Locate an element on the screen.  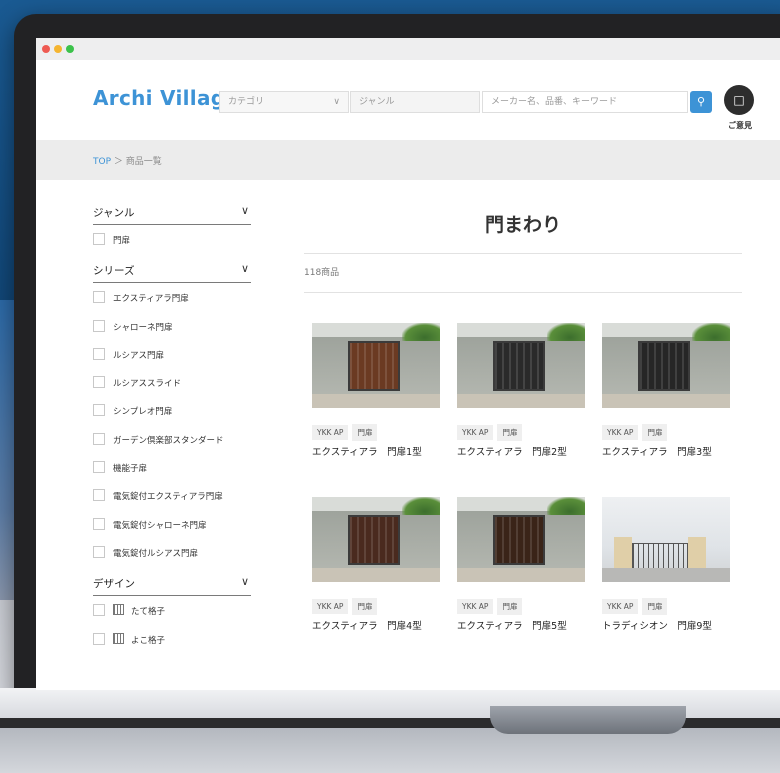
breadcrumb-current: 商品一覧 is located at coordinates (143, 162).